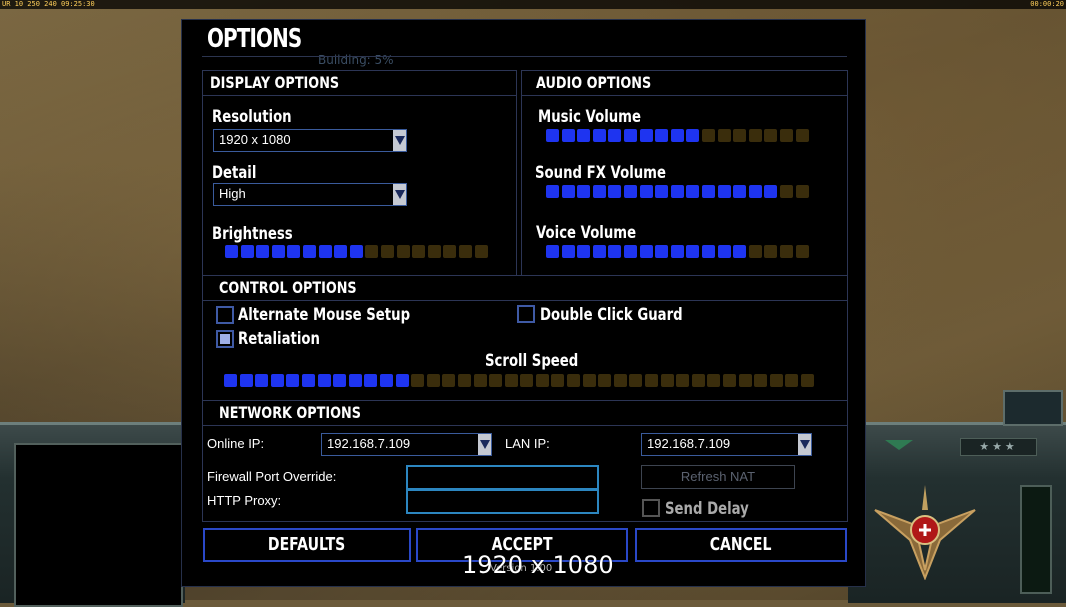  I want to click on music-volume-slider, so click(678, 136).